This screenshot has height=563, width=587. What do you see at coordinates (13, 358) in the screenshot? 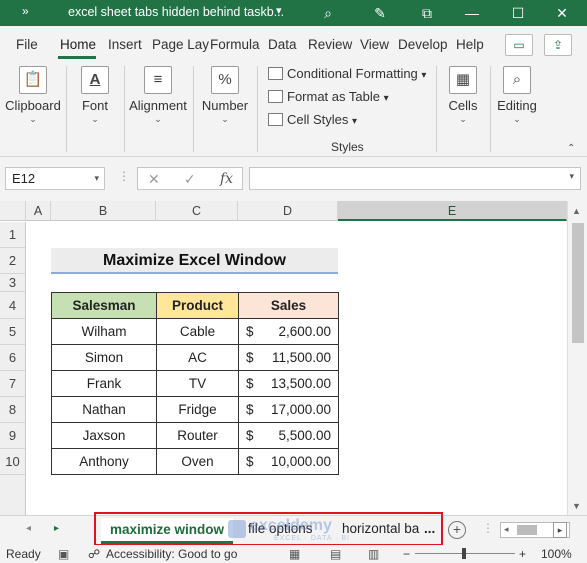
I see `row-header-6: 6` at bounding box center [13, 358].